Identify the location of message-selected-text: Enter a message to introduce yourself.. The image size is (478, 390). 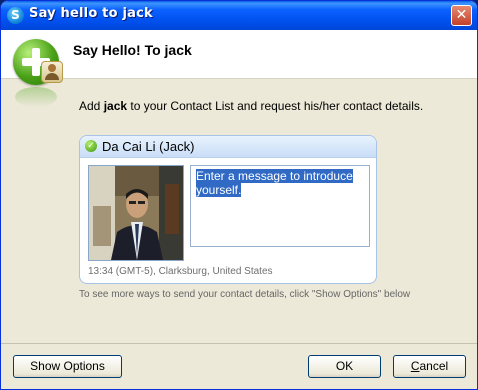
(274, 183).